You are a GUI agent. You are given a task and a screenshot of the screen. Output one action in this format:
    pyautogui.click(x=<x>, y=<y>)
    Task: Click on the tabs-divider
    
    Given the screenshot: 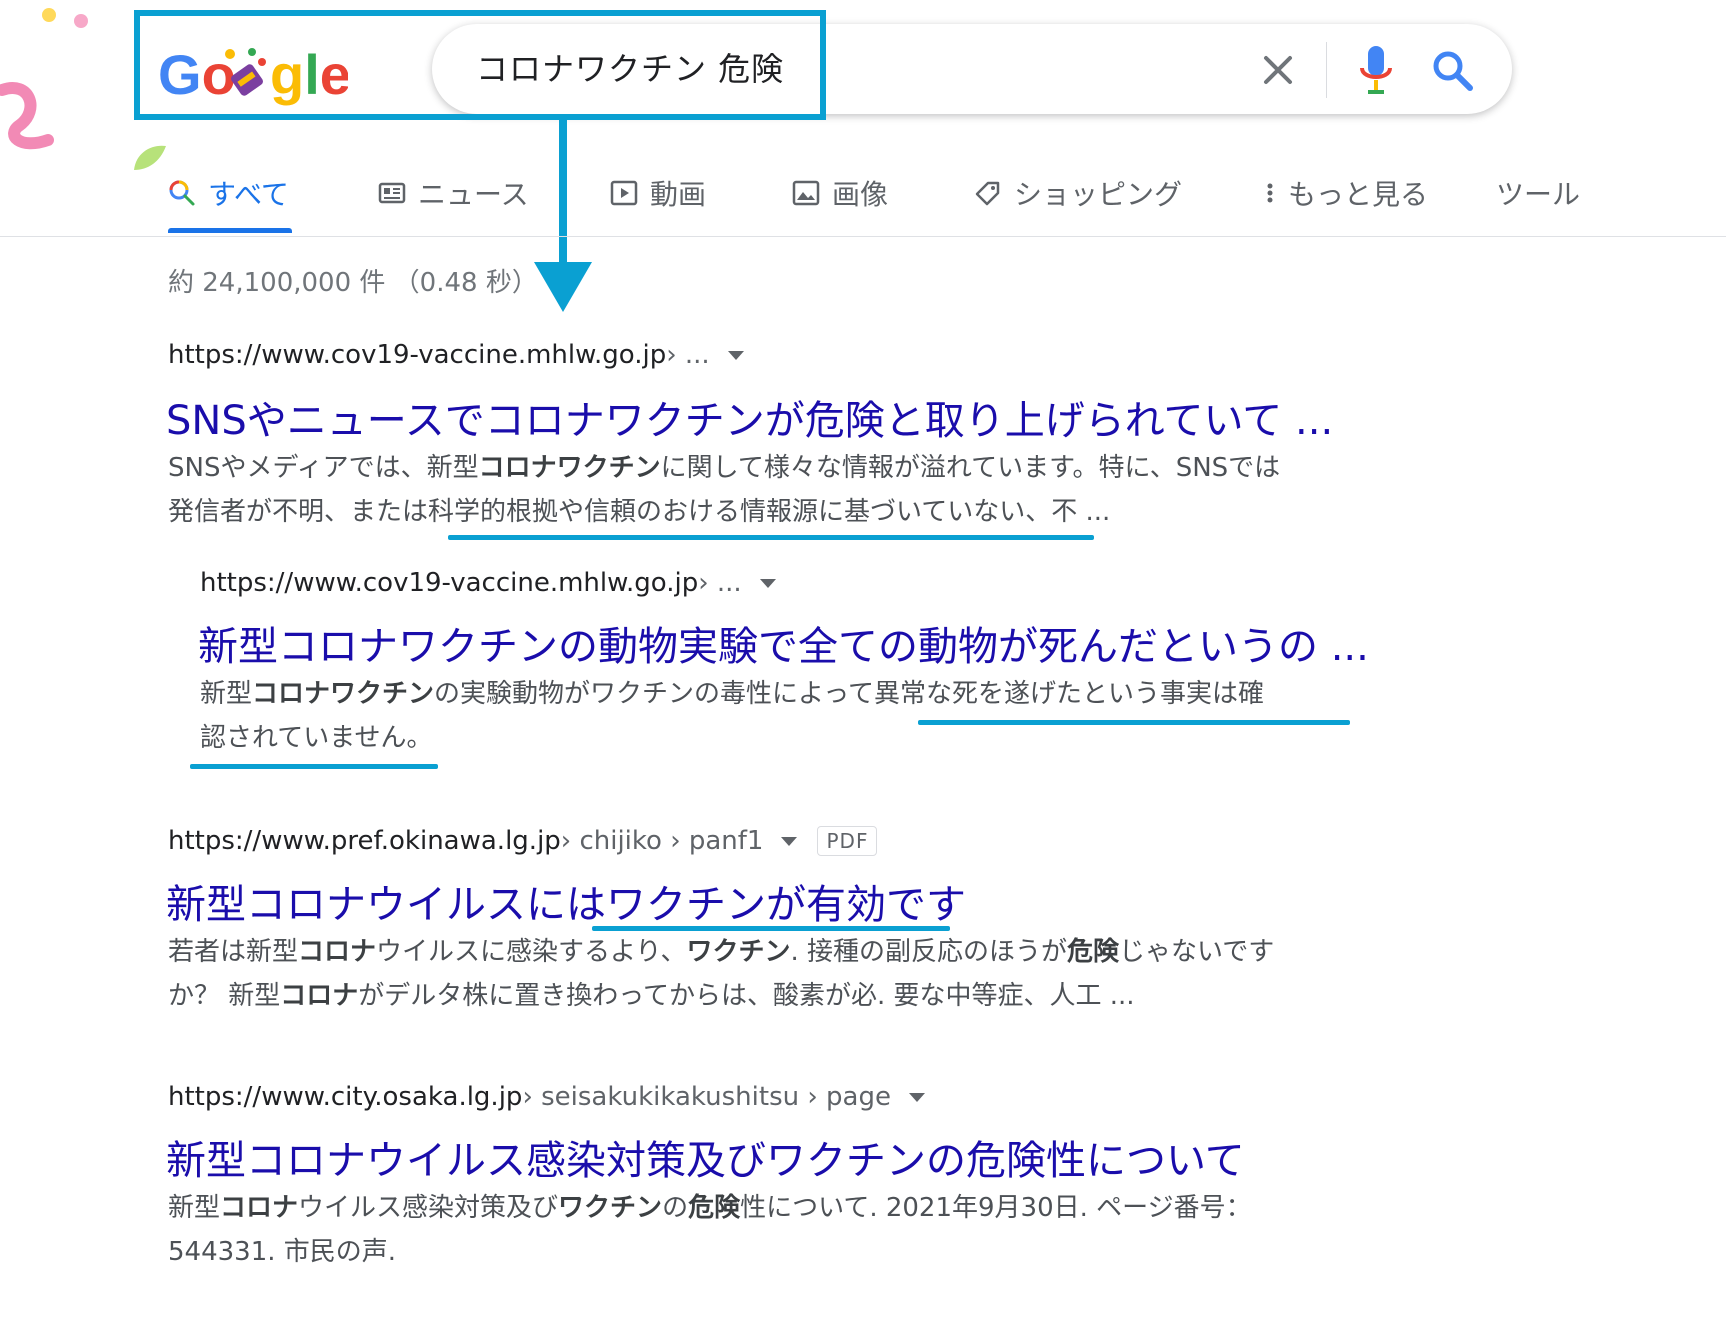 What is the action you would take?
    pyautogui.click(x=863, y=236)
    